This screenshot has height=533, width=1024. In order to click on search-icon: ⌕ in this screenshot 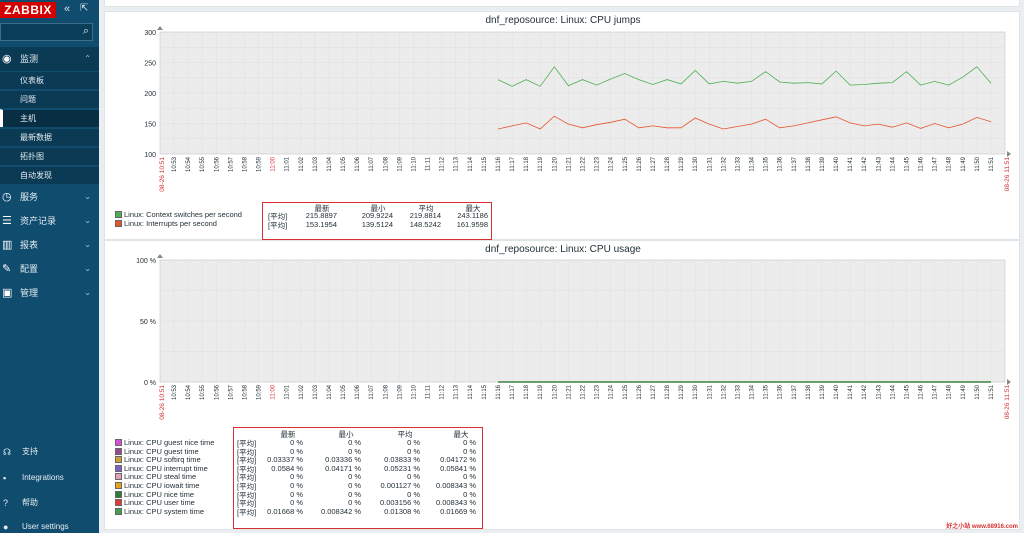, I will do `click(86, 31)`.